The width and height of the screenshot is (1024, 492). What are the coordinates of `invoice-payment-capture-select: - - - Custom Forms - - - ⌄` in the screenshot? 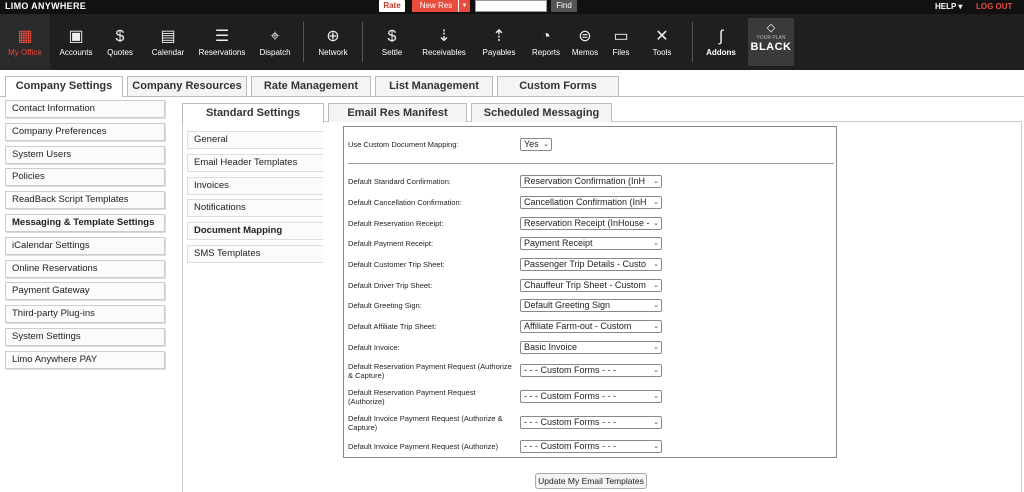 It's located at (591, 422).